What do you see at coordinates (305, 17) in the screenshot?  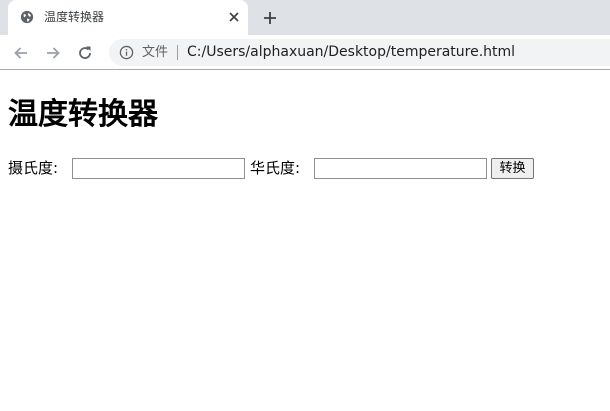 I see `tab-strip: 温度转换器` at bounding box center [305, 17].